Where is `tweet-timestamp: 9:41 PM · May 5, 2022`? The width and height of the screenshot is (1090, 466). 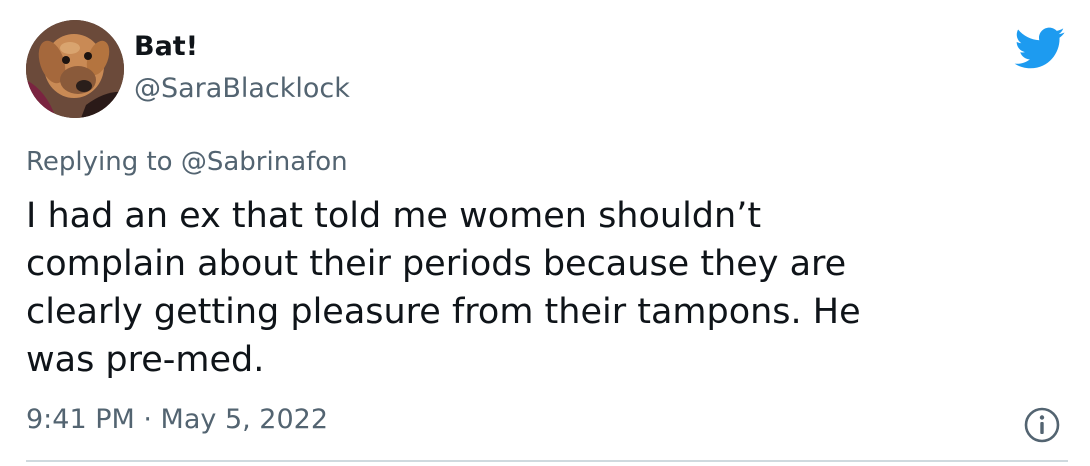
tweet-timestamp: 9:41 PM · May 5, 2022 is located at coordinates (177, 420).